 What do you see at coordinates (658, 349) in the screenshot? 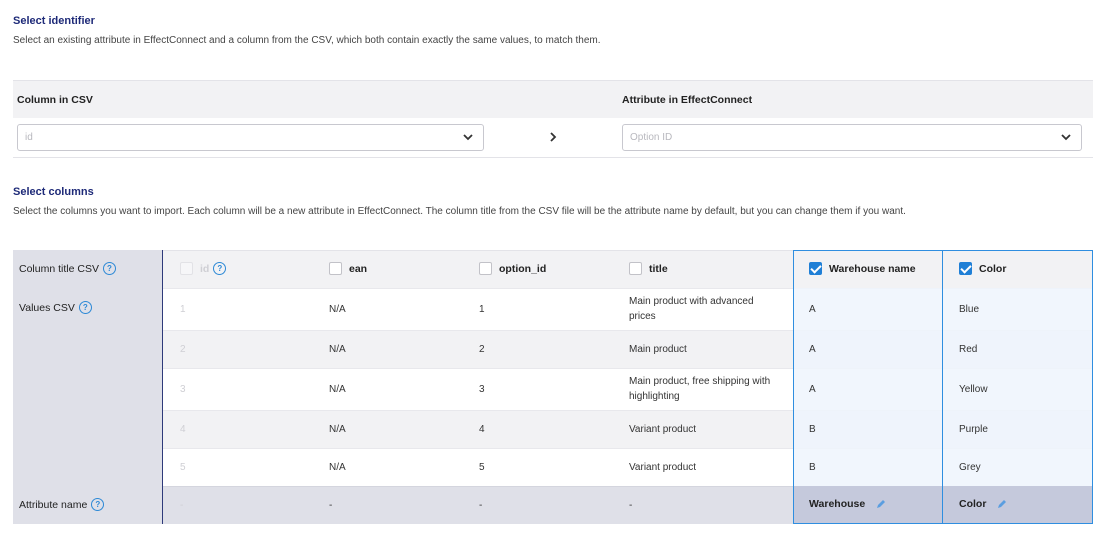
I see `cell-title: Main product` at bounding box center [658, 349].